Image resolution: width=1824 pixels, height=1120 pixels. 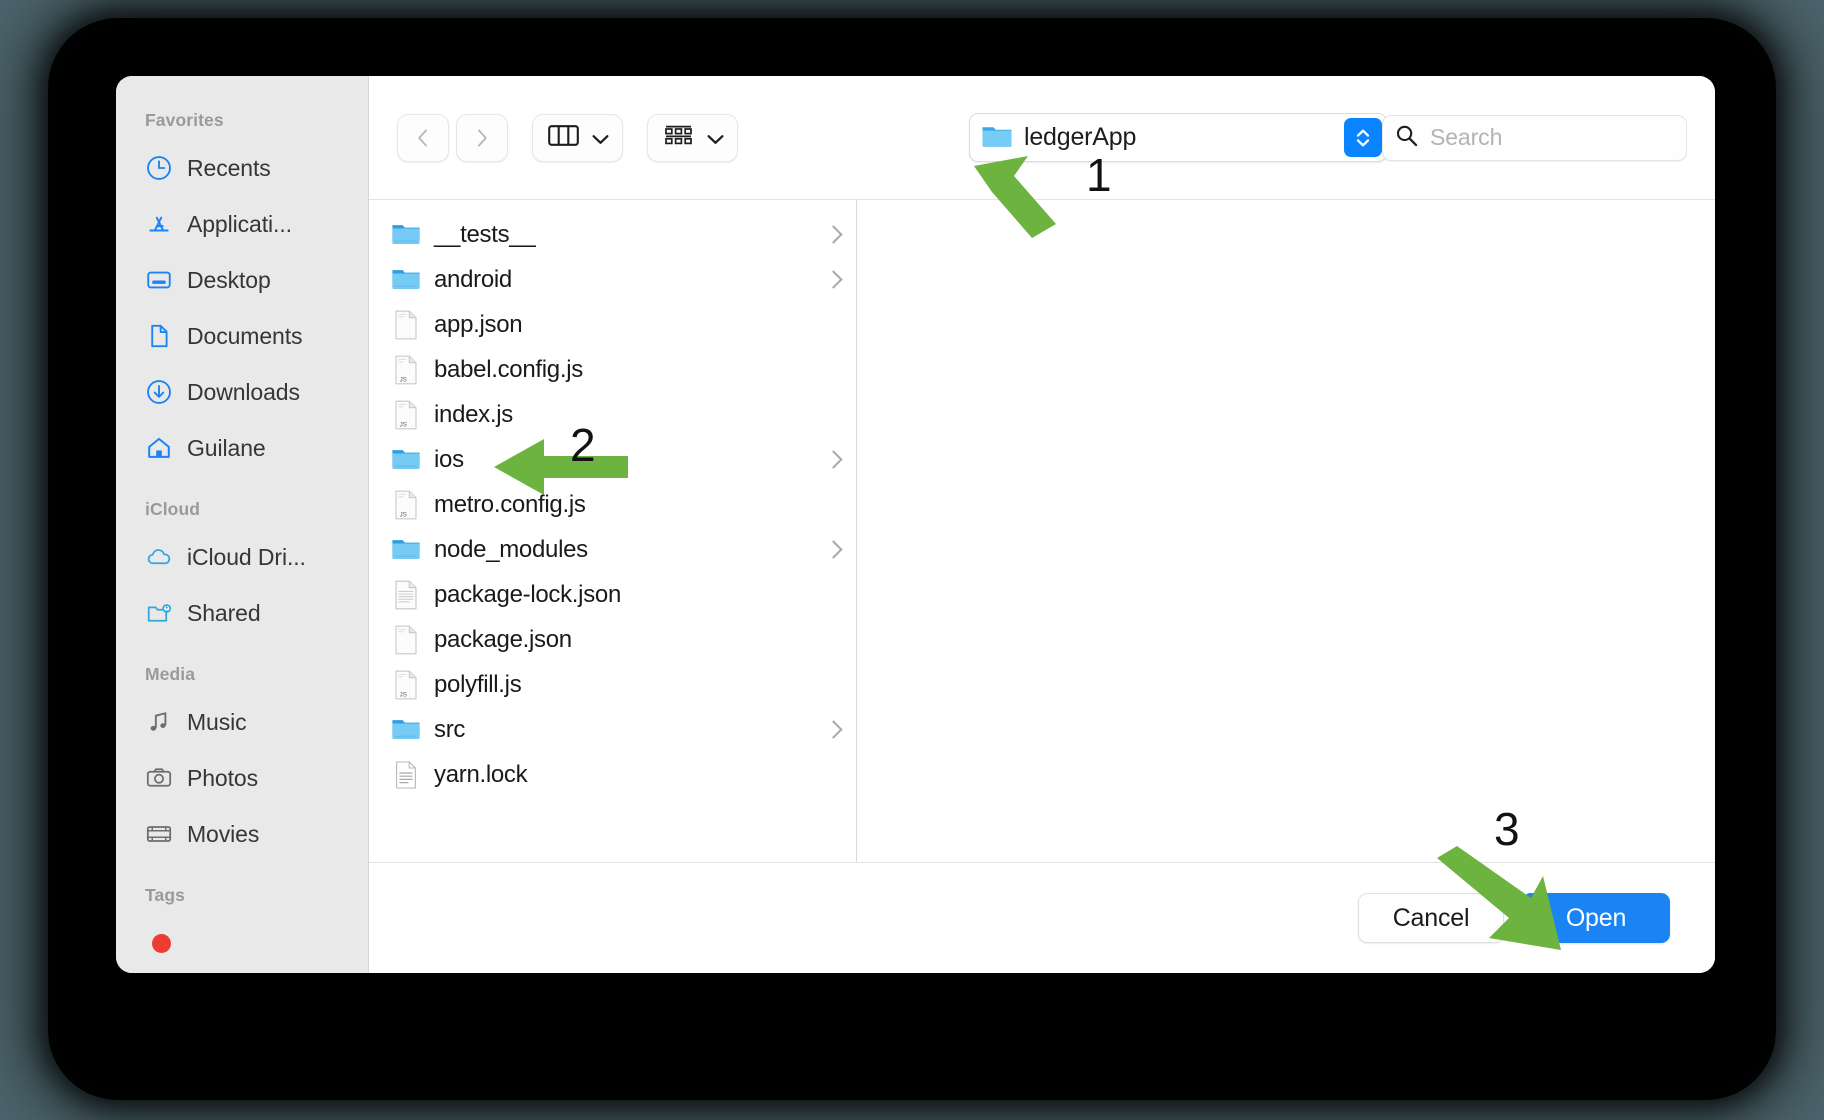 I want to click on group-by-button, so click(x=692, y=137).